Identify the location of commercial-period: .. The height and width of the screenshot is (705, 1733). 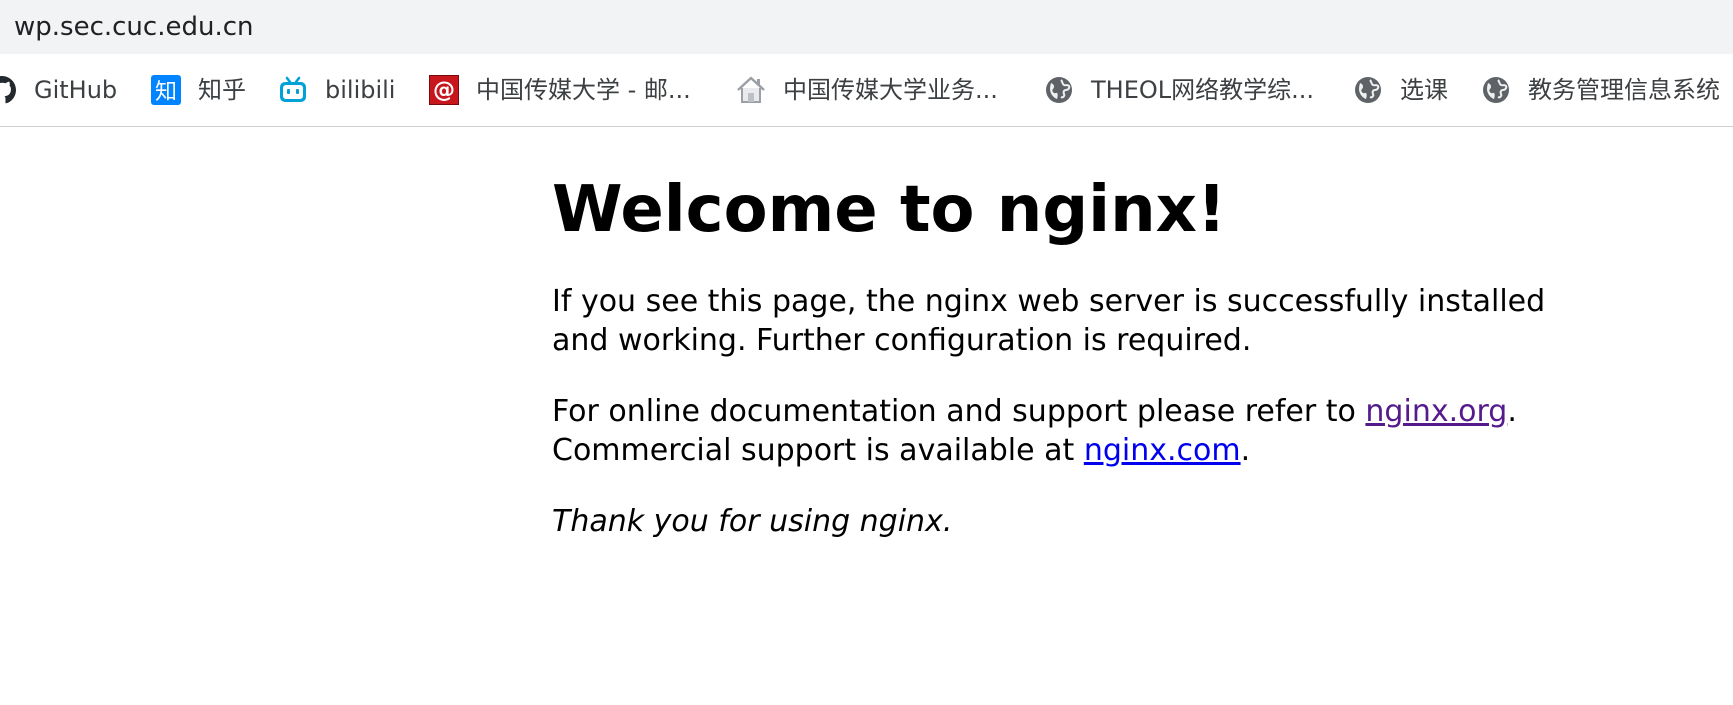
(1245, 450).